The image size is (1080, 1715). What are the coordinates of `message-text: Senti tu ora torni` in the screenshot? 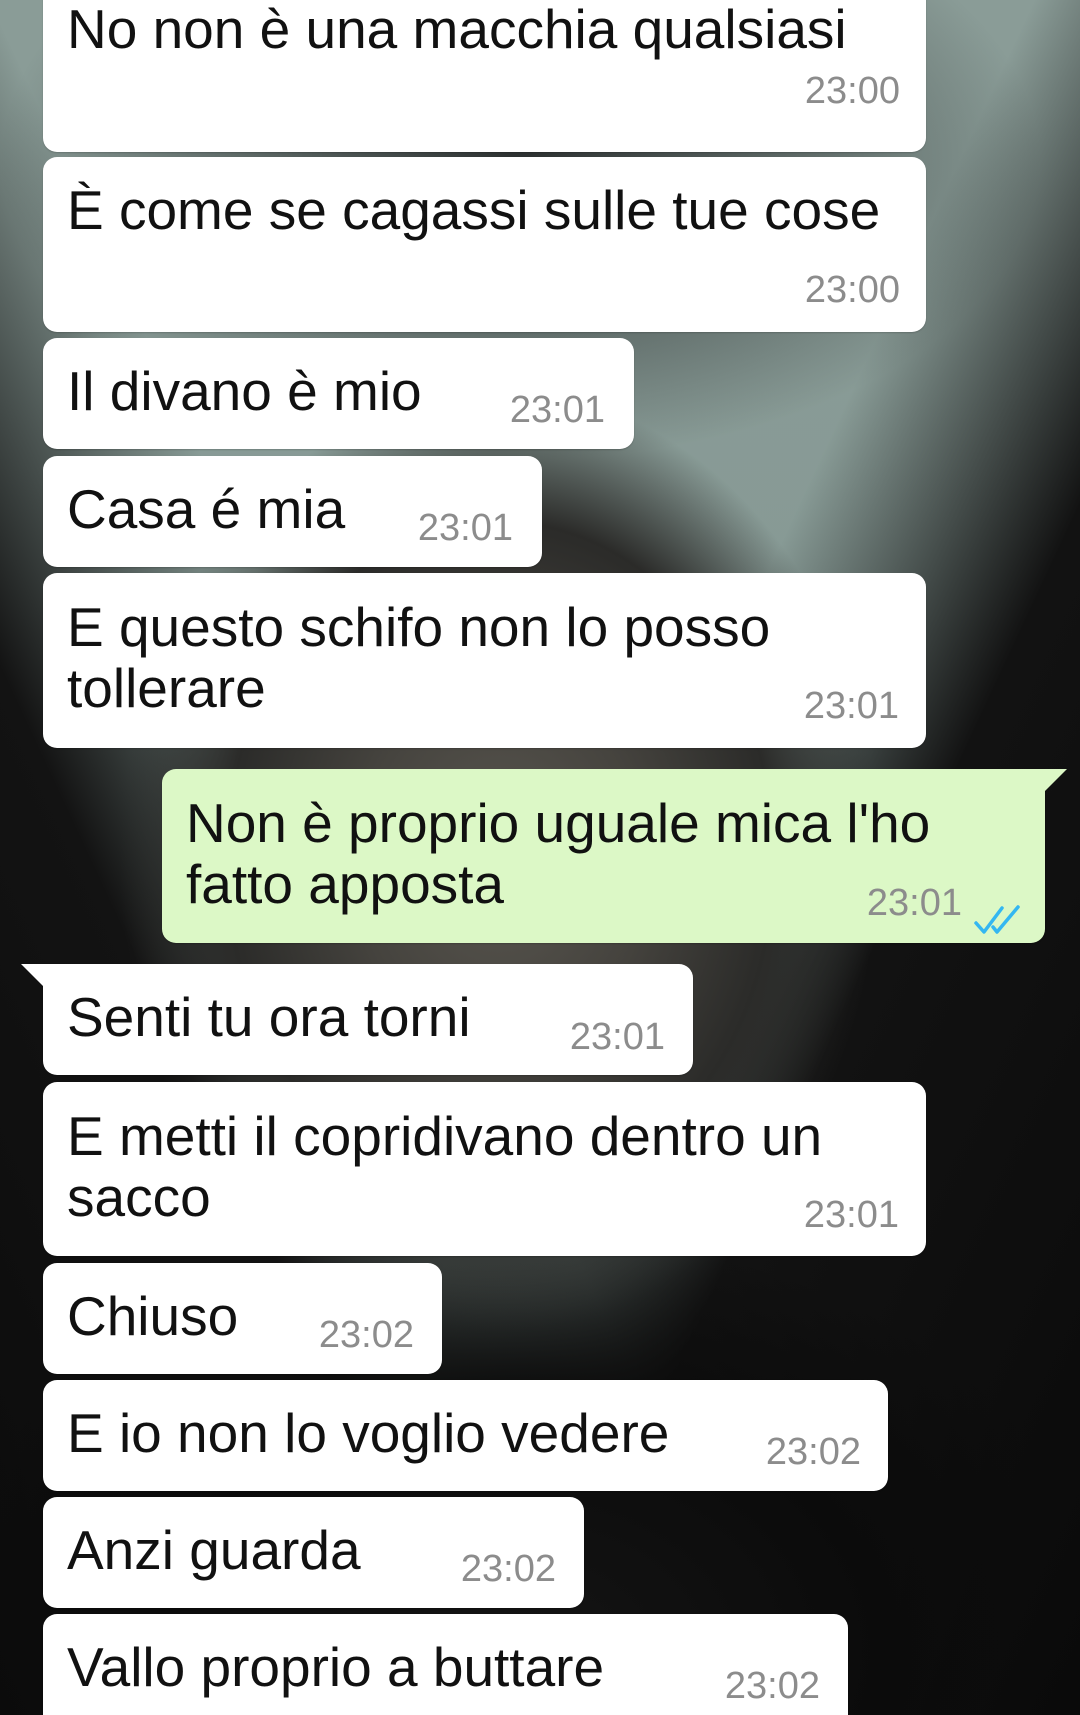 It's located at (269, 1017).